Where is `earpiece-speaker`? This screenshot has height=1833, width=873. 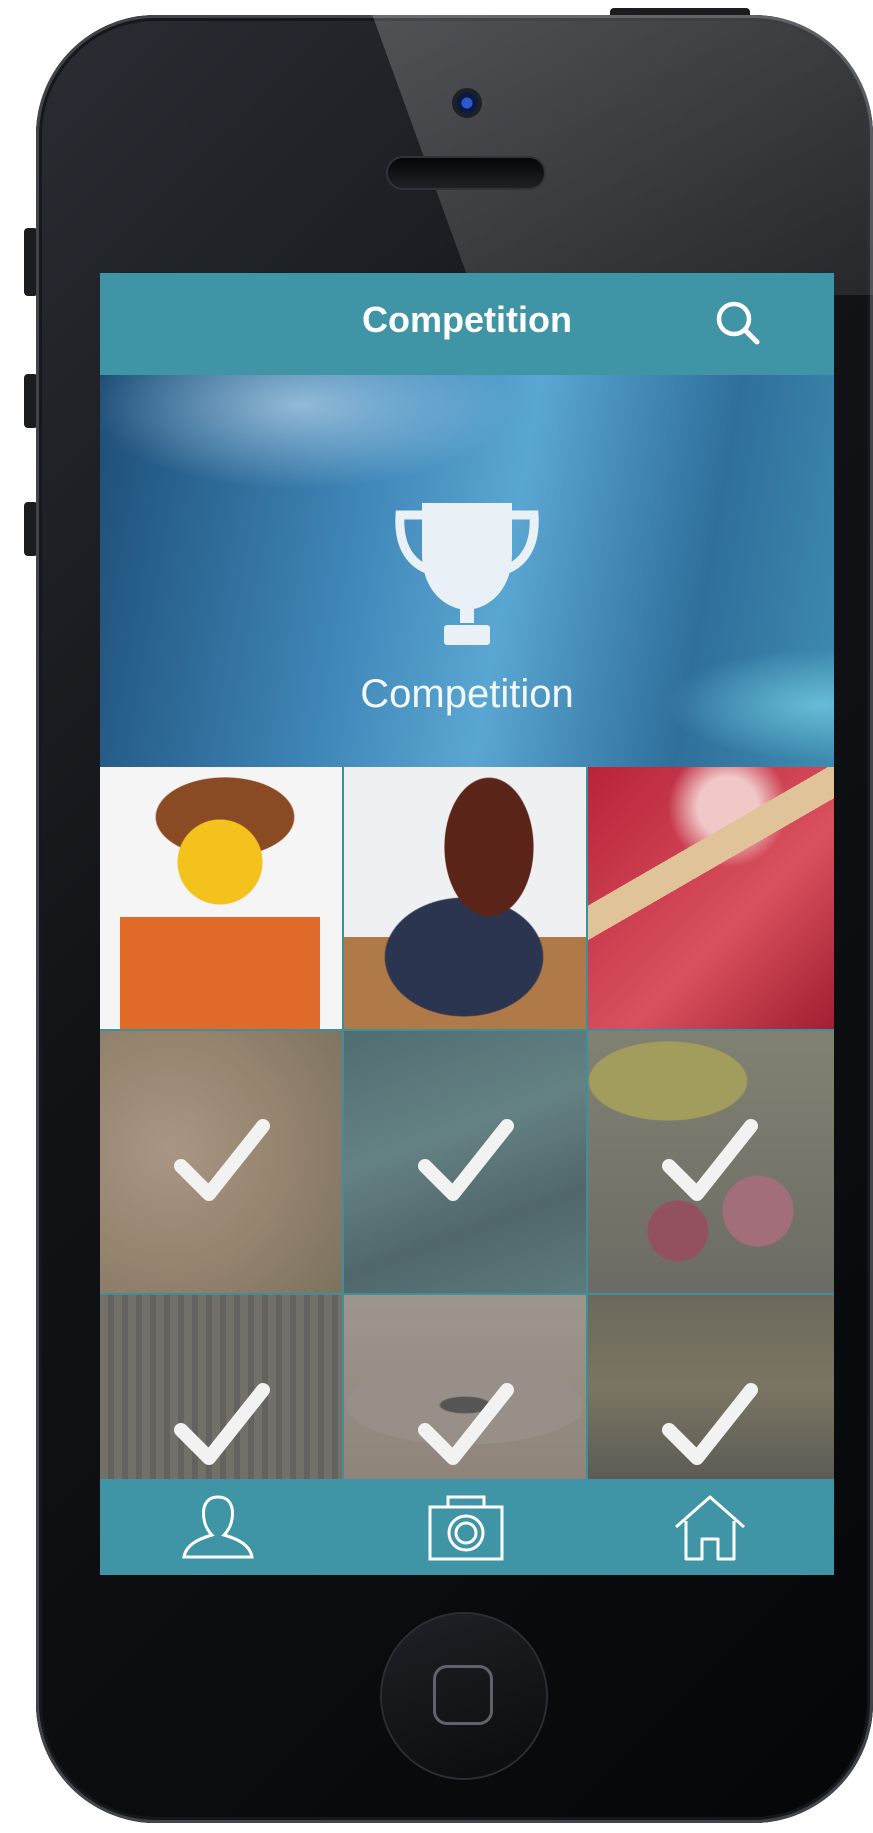
earpiece-speaker is located at coordinates (466, 173).